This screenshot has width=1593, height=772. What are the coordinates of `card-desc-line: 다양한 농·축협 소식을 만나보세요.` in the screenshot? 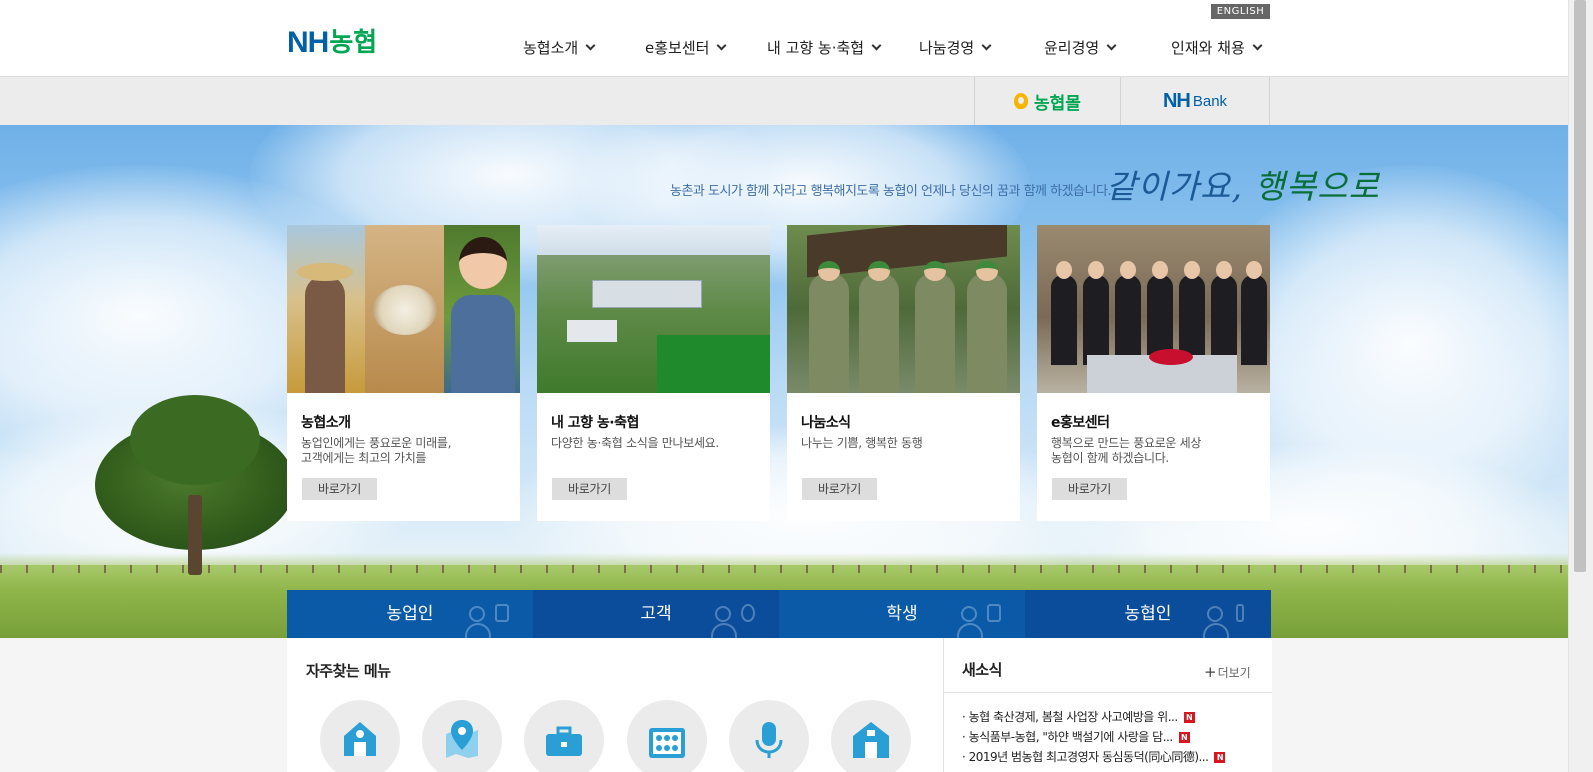 It's located at (635, 443).